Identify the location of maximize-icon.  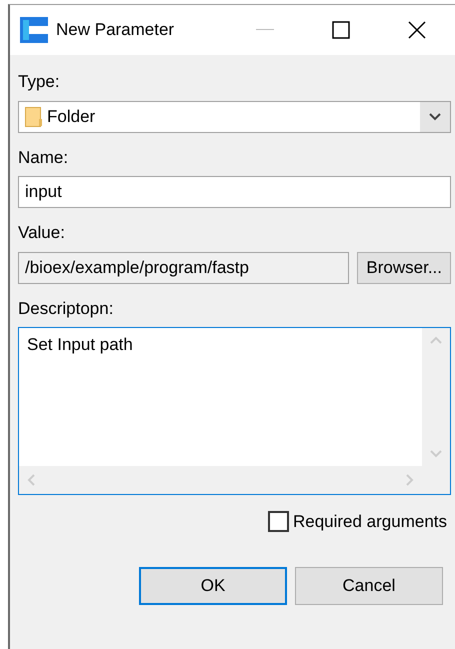
(341, 30).